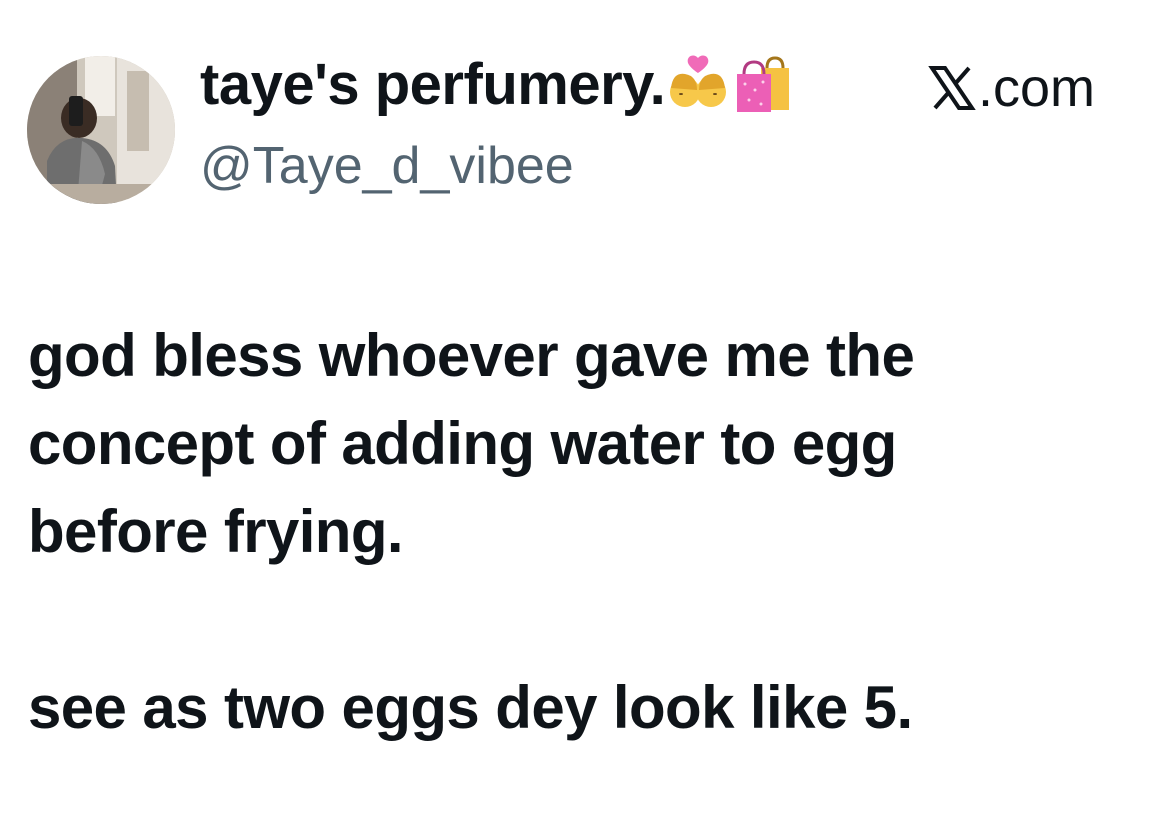  I want to click on couple-with-heart-women-emoji, so click(698, 85).